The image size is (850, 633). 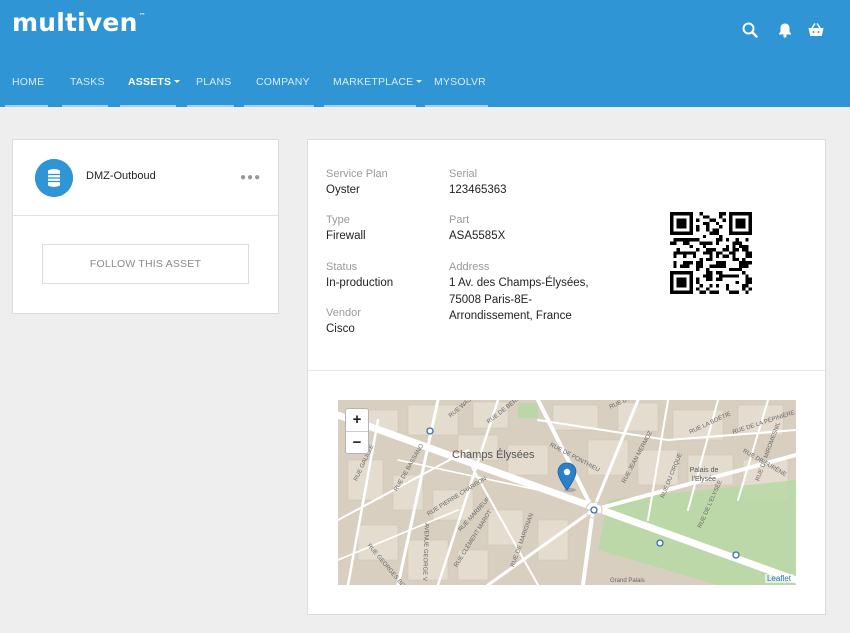 I want to click on asset-summary-card: DMZ-Outboud ●●● FOLLOW THIS ASSET, so click(x=145, y=226).